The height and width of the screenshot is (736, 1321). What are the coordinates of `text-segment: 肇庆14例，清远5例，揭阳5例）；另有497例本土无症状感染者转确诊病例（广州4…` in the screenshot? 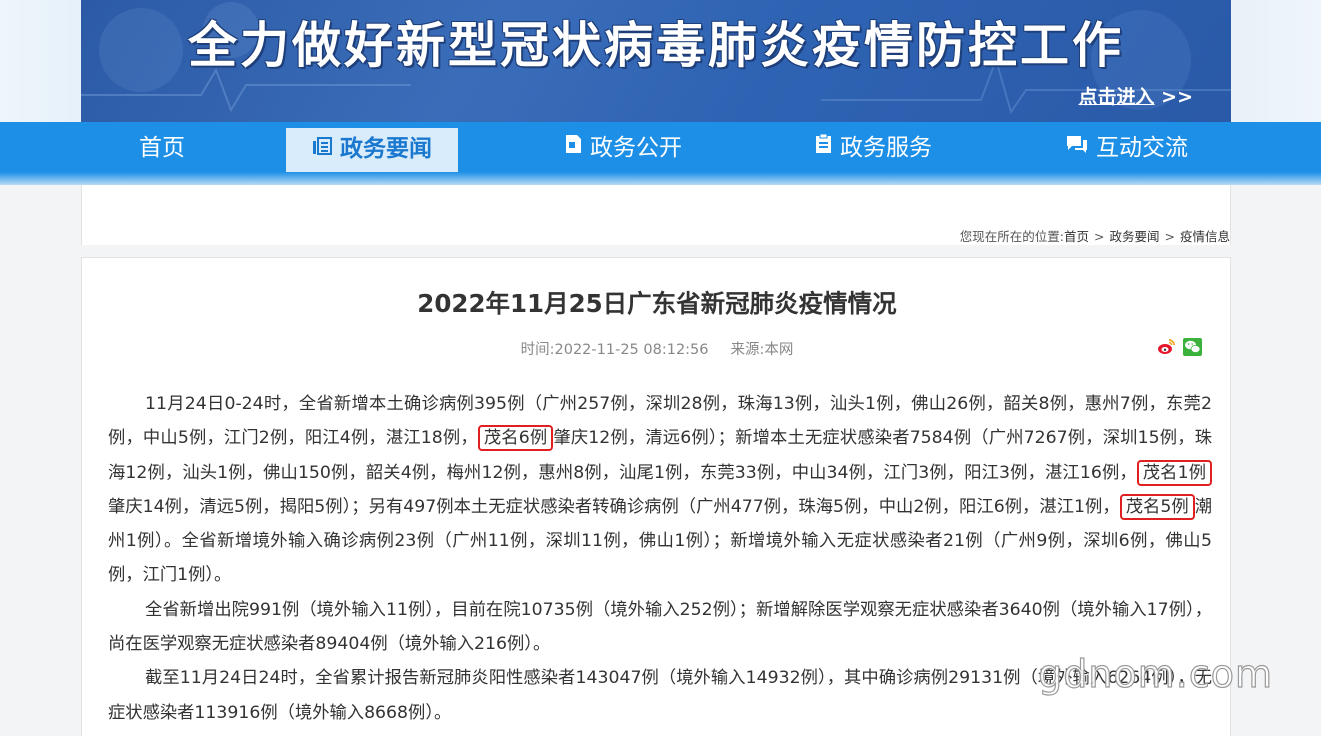 It's located at (614, 506).